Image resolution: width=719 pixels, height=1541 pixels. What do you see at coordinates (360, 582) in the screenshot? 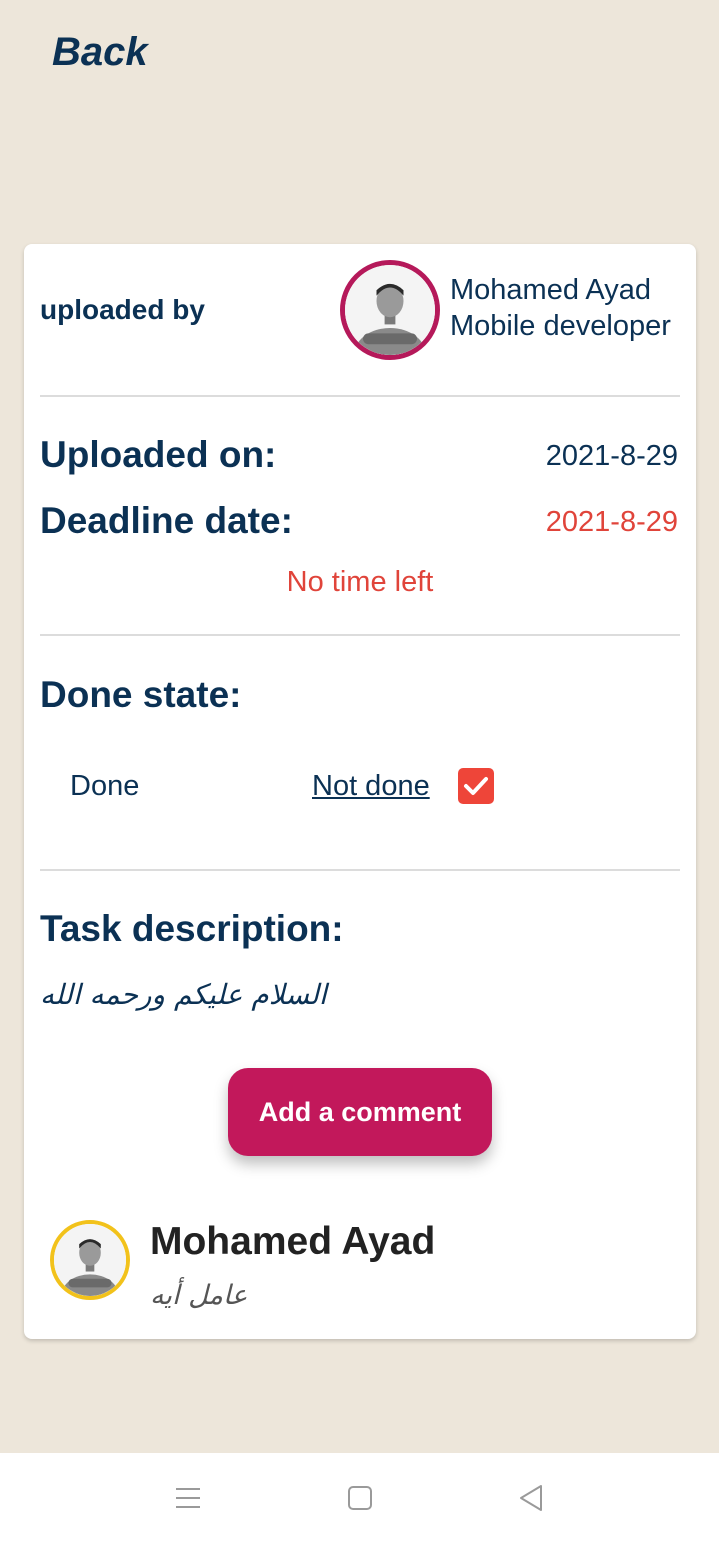
I see `time-left-status: No time left` at bounding box center [360, 582].